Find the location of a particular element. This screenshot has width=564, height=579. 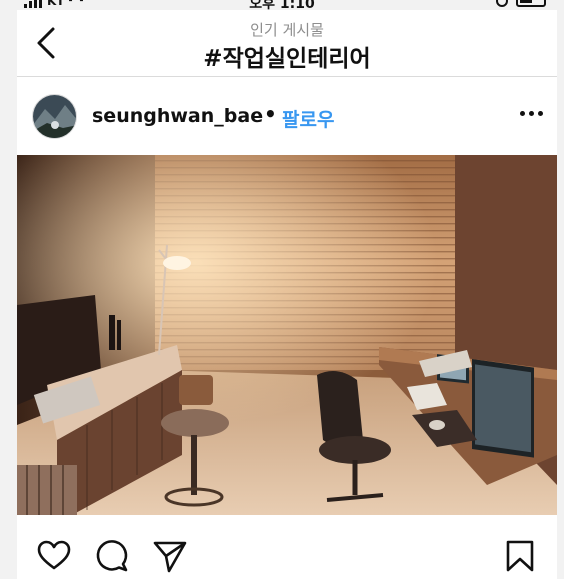

status-time: 오후 1:10 is located at coordinates (282, 5).